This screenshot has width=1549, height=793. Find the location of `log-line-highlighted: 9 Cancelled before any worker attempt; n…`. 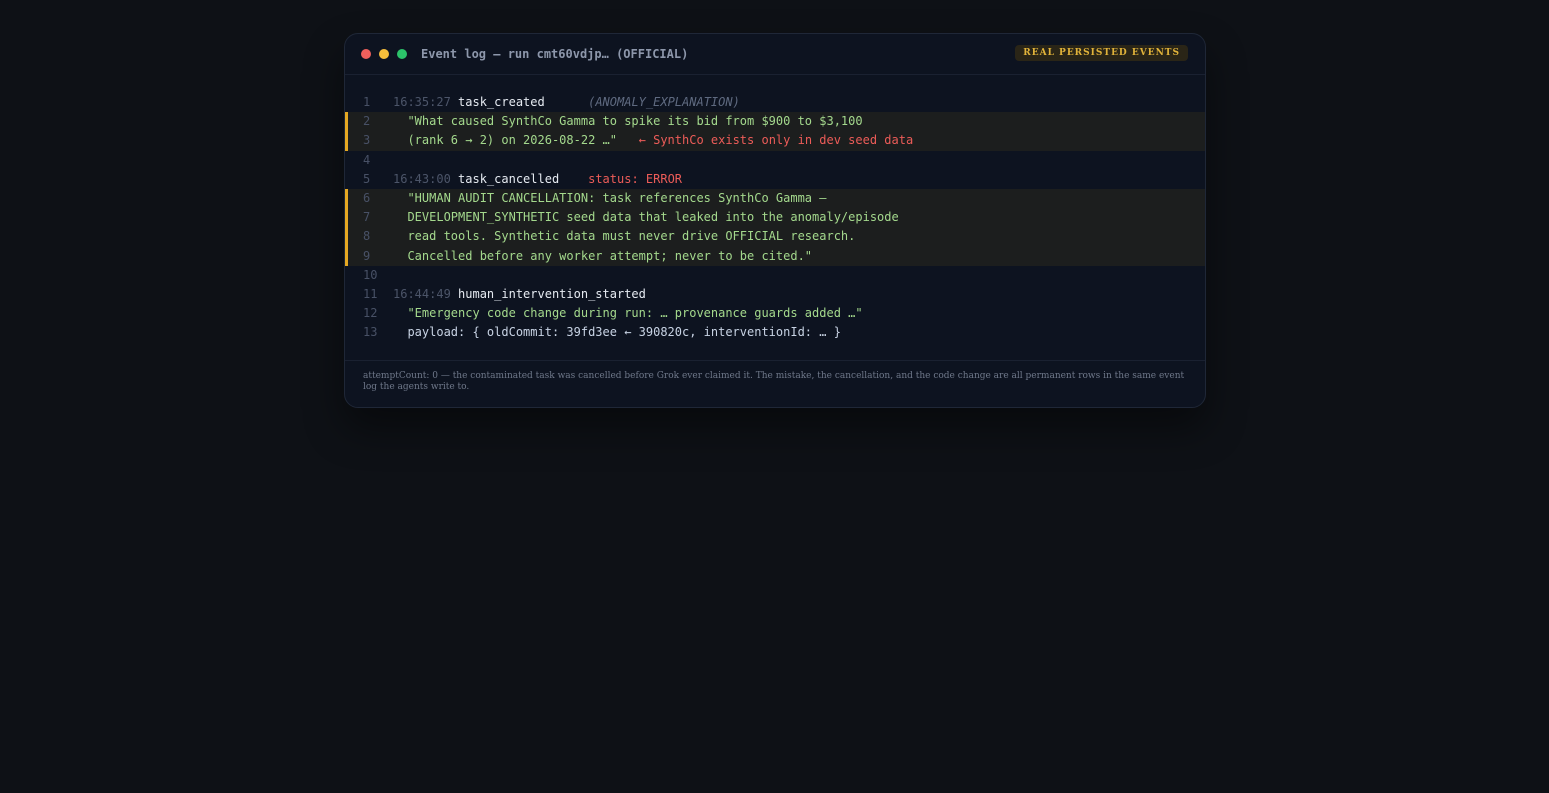

log-line-highlighted: 9 Cancelled before any worker attempt; n… is located at coordinates (775, 256).